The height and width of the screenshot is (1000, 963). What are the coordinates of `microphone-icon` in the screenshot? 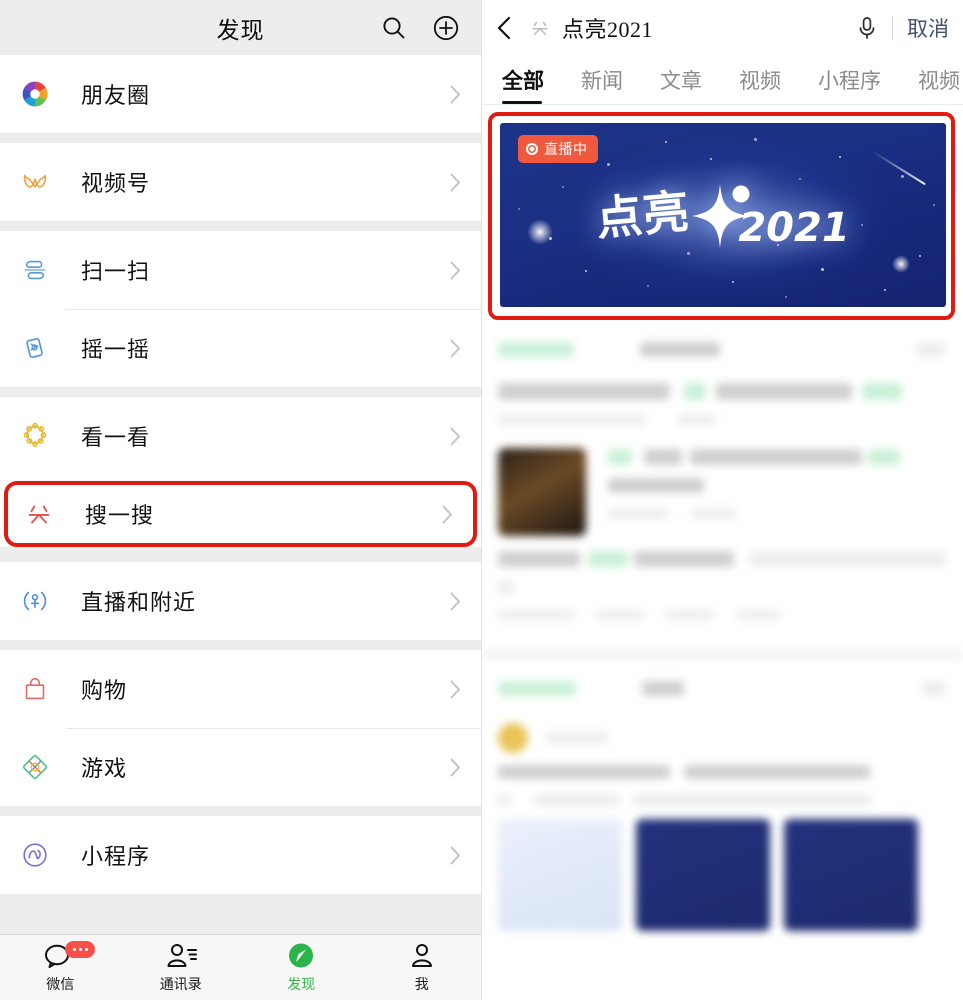 It's located at (867, 28).